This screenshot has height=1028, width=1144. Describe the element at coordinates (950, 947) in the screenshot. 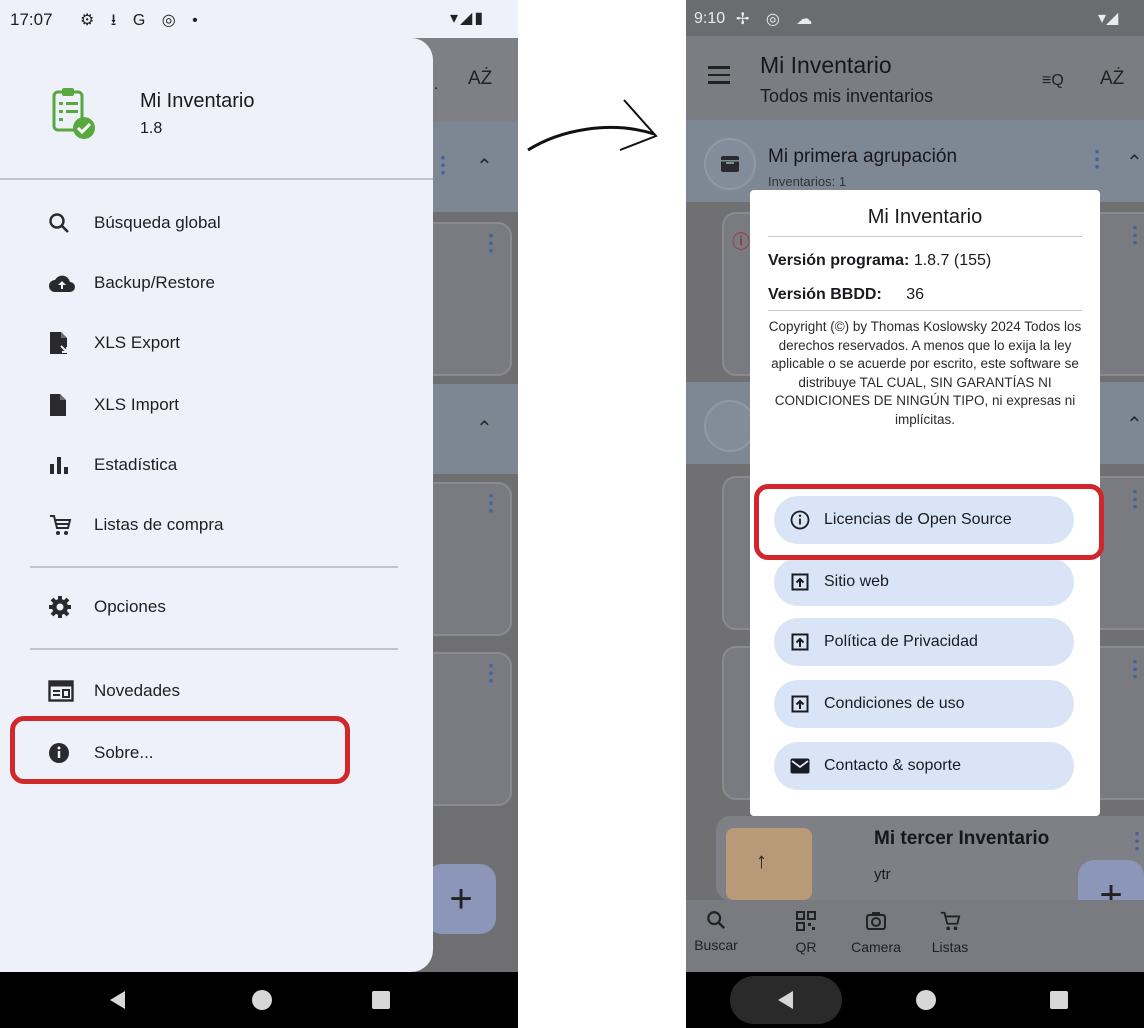

I see `bottom-nav-label: Listas` at that location.